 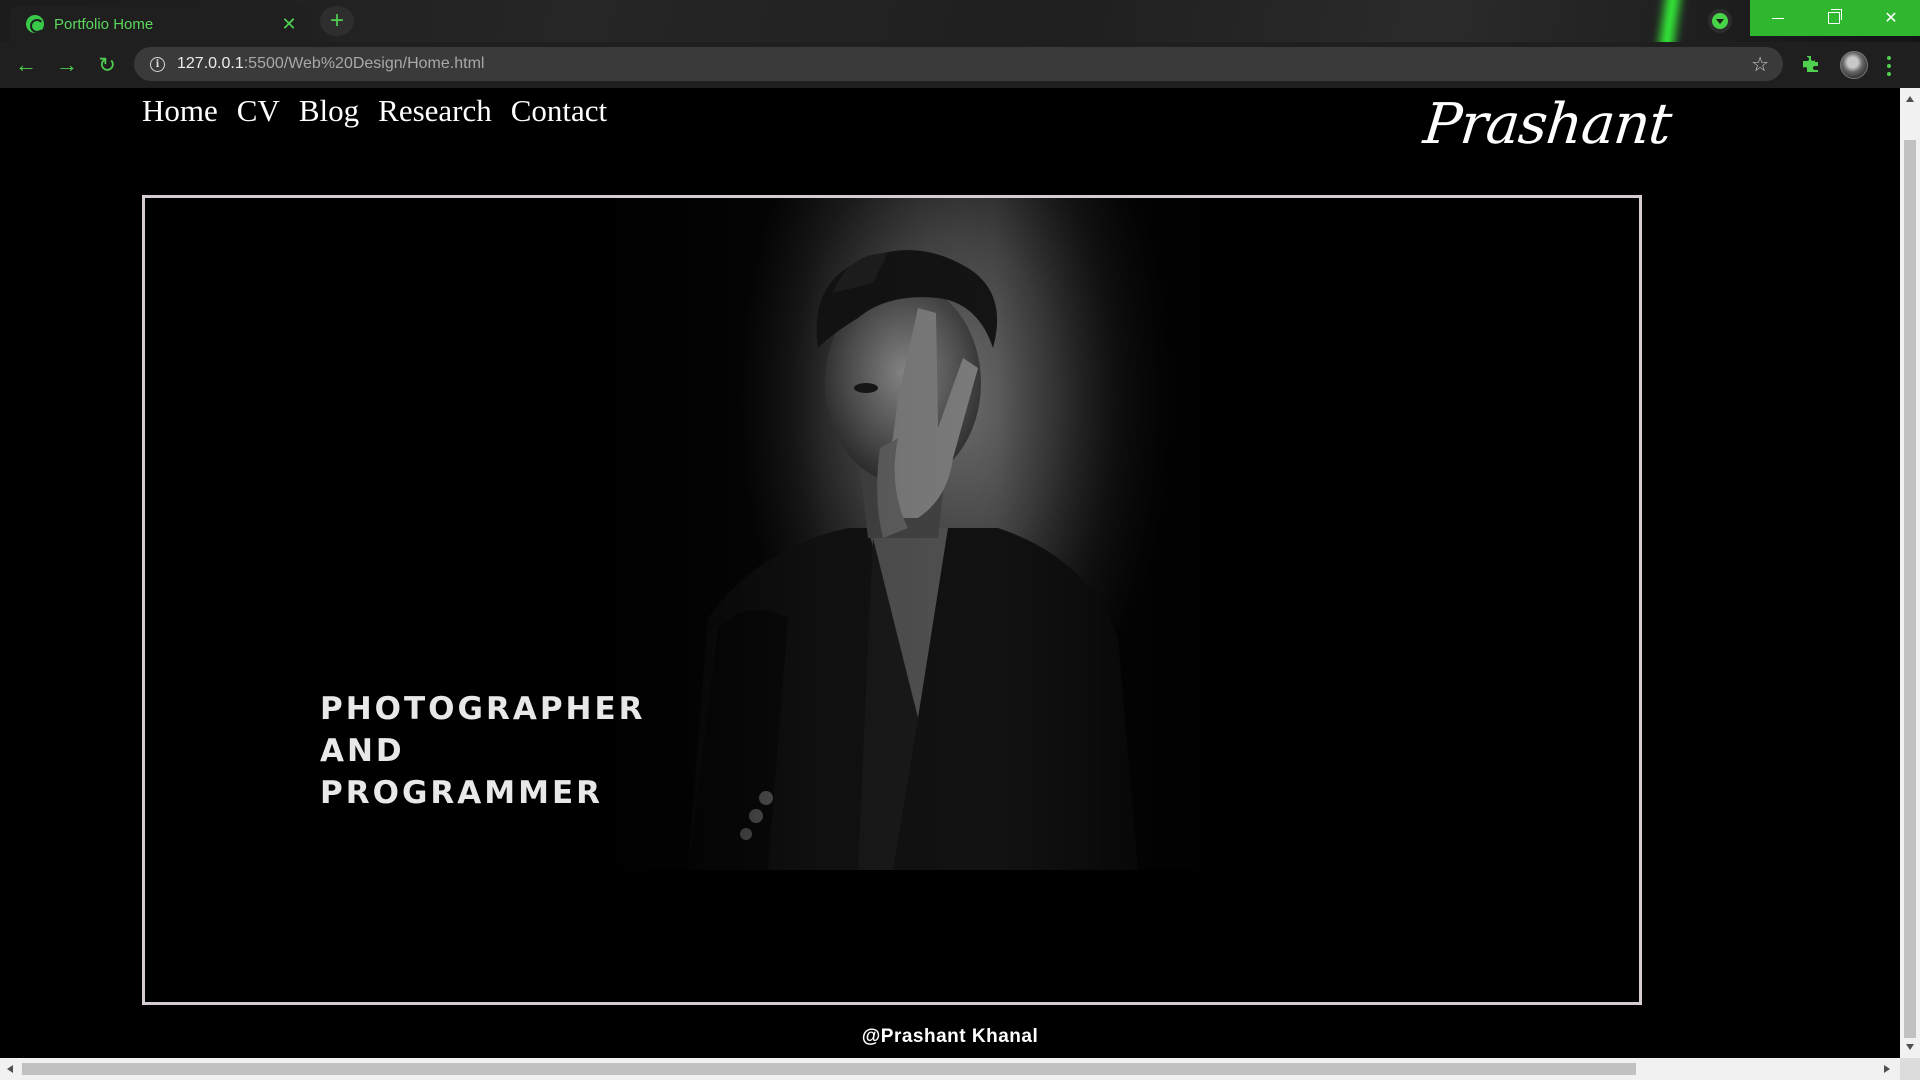 I want to click on horizontal-scrollbar, so click(x=950, y=1069).